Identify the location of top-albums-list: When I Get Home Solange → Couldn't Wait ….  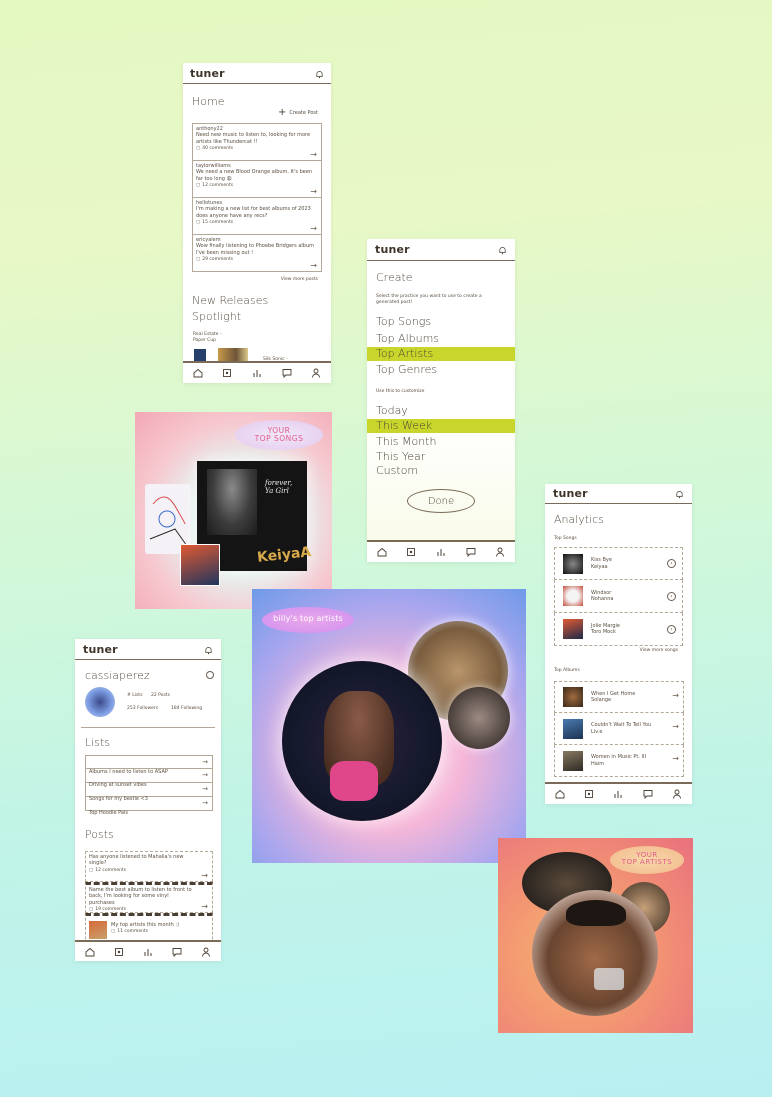
(619, 729).